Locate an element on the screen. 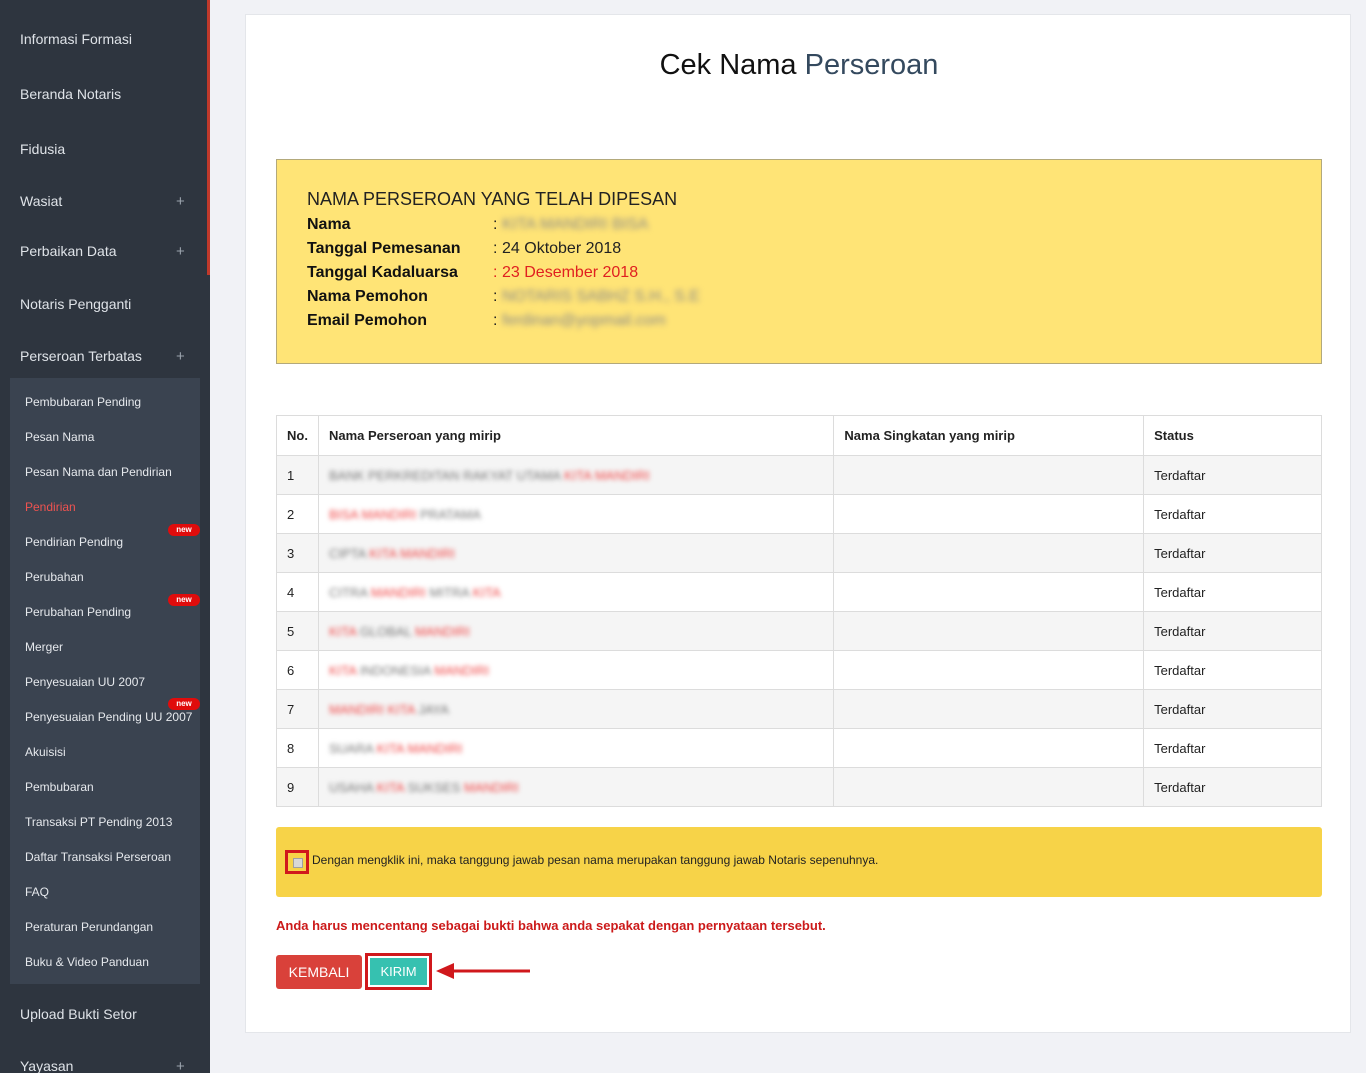  name-segment: BANK PERKREDITAN RAKYAT UTAMA is located at coordinates (446, 475).